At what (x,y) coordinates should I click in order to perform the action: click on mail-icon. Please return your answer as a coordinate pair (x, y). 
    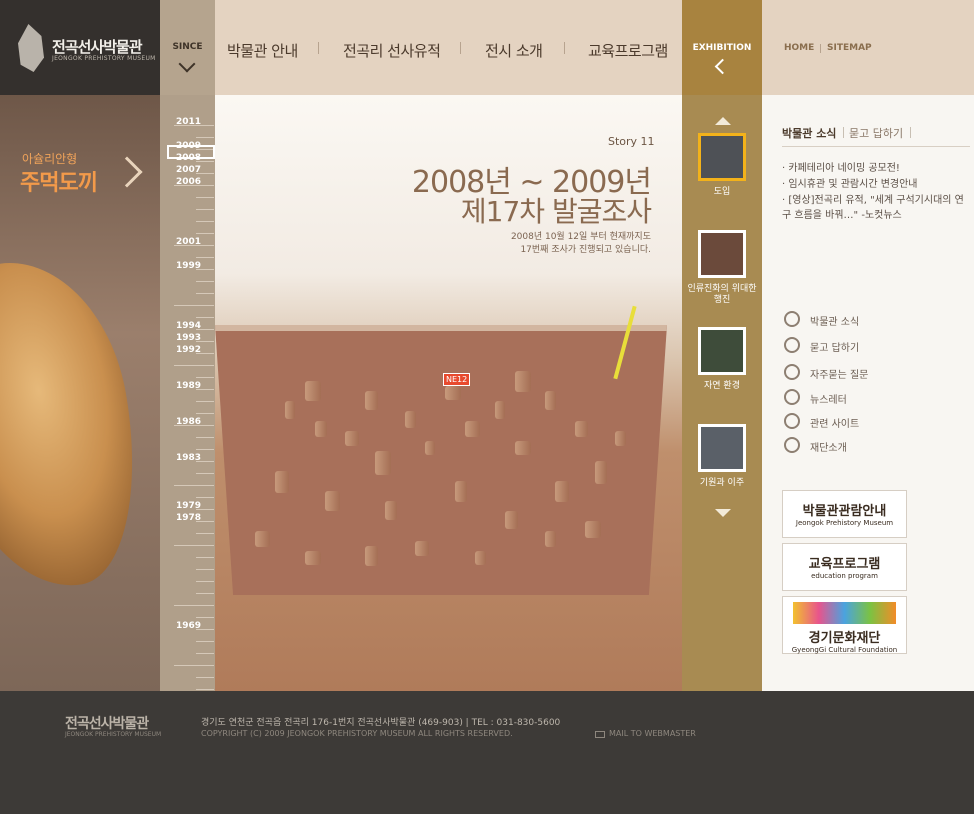
    Looking at the image, I should click on (600, 734).